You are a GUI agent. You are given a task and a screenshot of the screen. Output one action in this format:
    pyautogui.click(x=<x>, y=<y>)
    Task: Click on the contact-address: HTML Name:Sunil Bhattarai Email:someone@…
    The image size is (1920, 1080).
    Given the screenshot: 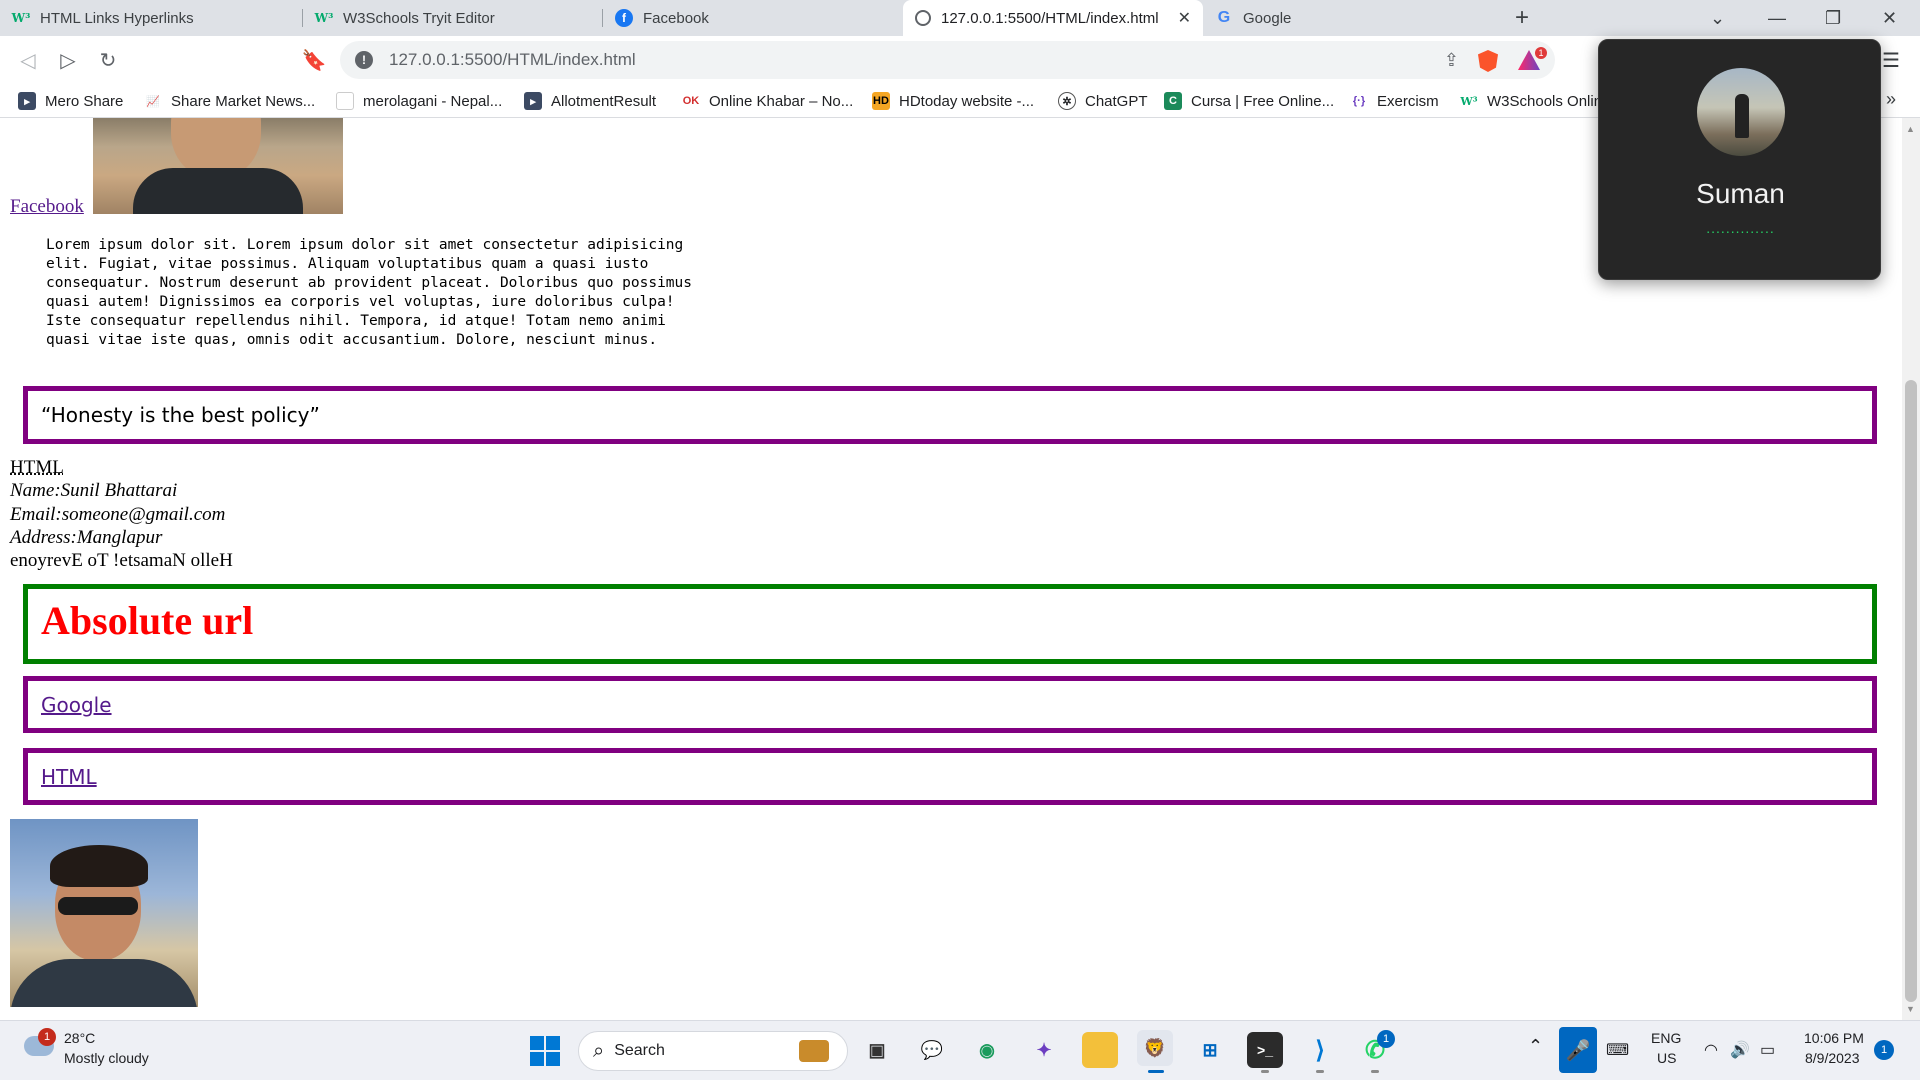 What is the action you would take?
    pyautogui.click(x=121, y=514)
    